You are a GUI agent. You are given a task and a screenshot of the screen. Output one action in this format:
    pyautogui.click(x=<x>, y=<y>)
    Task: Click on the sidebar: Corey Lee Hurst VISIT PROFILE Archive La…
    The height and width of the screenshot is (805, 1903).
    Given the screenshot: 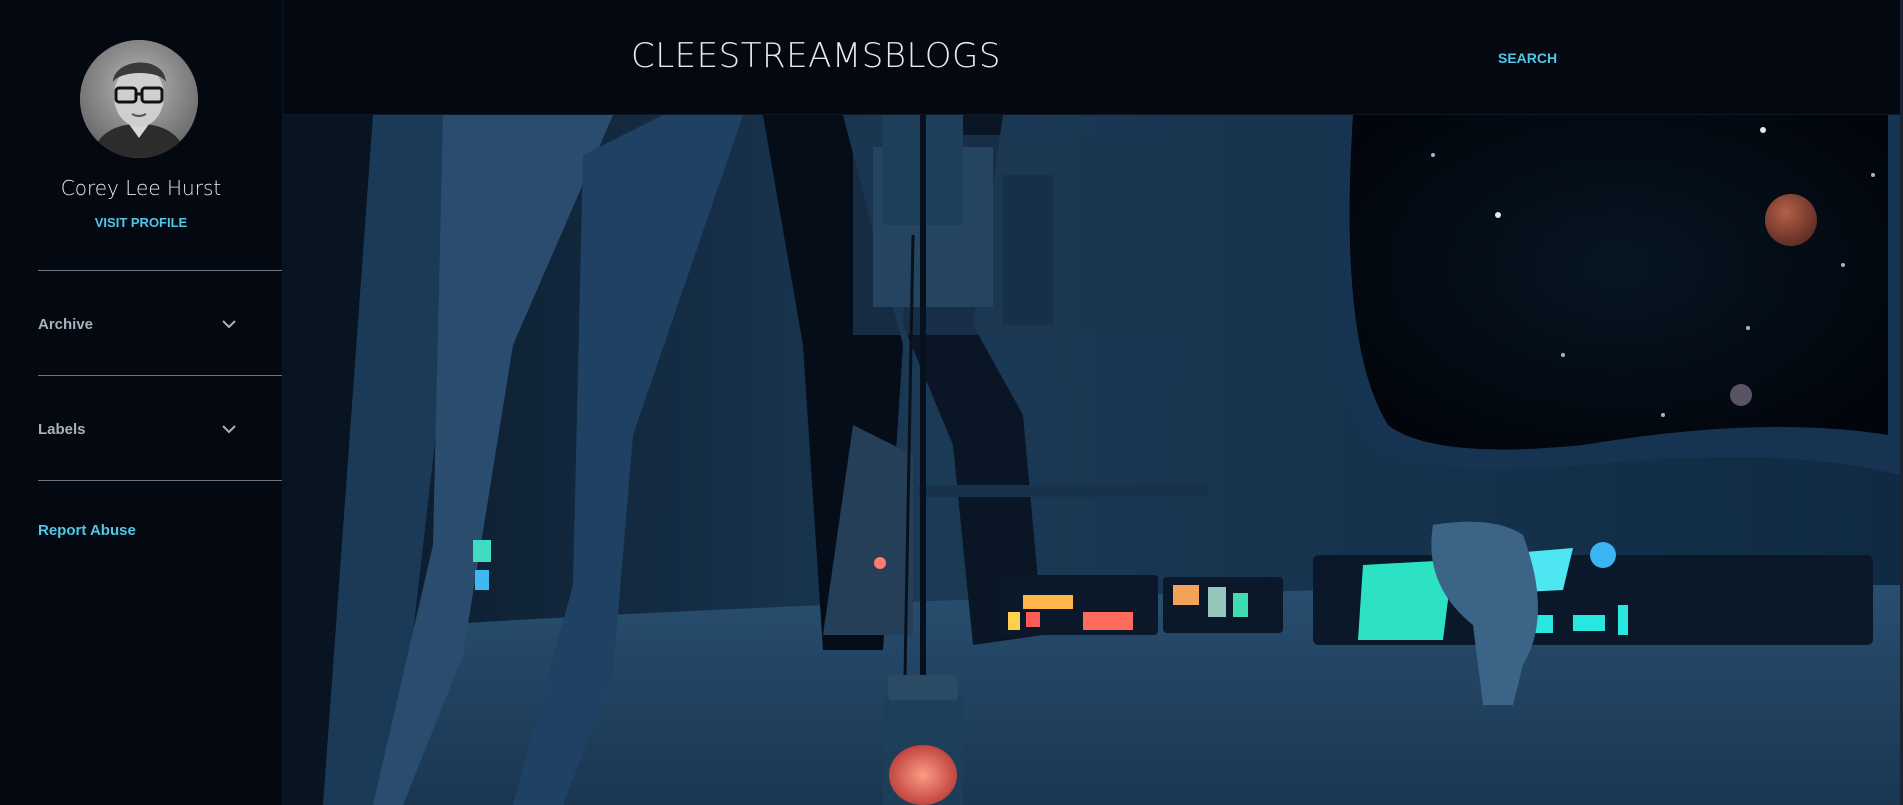 What is the action you would take?
    pyautogui.click(x=141, y=402)
    